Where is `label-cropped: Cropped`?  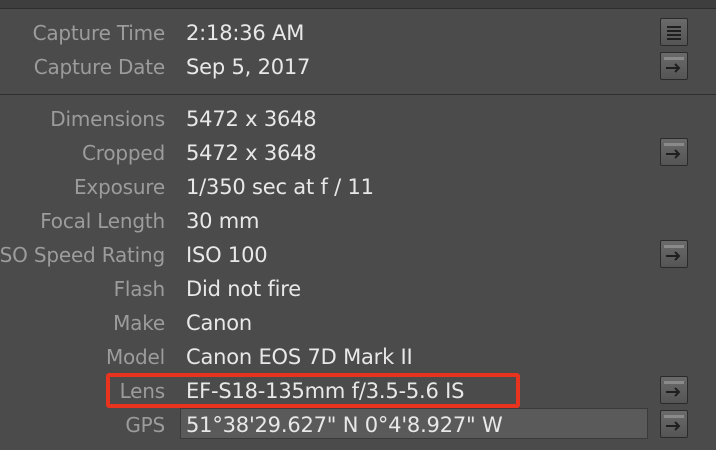
label-cropped: Cropped is located at coordinates (123, 153).